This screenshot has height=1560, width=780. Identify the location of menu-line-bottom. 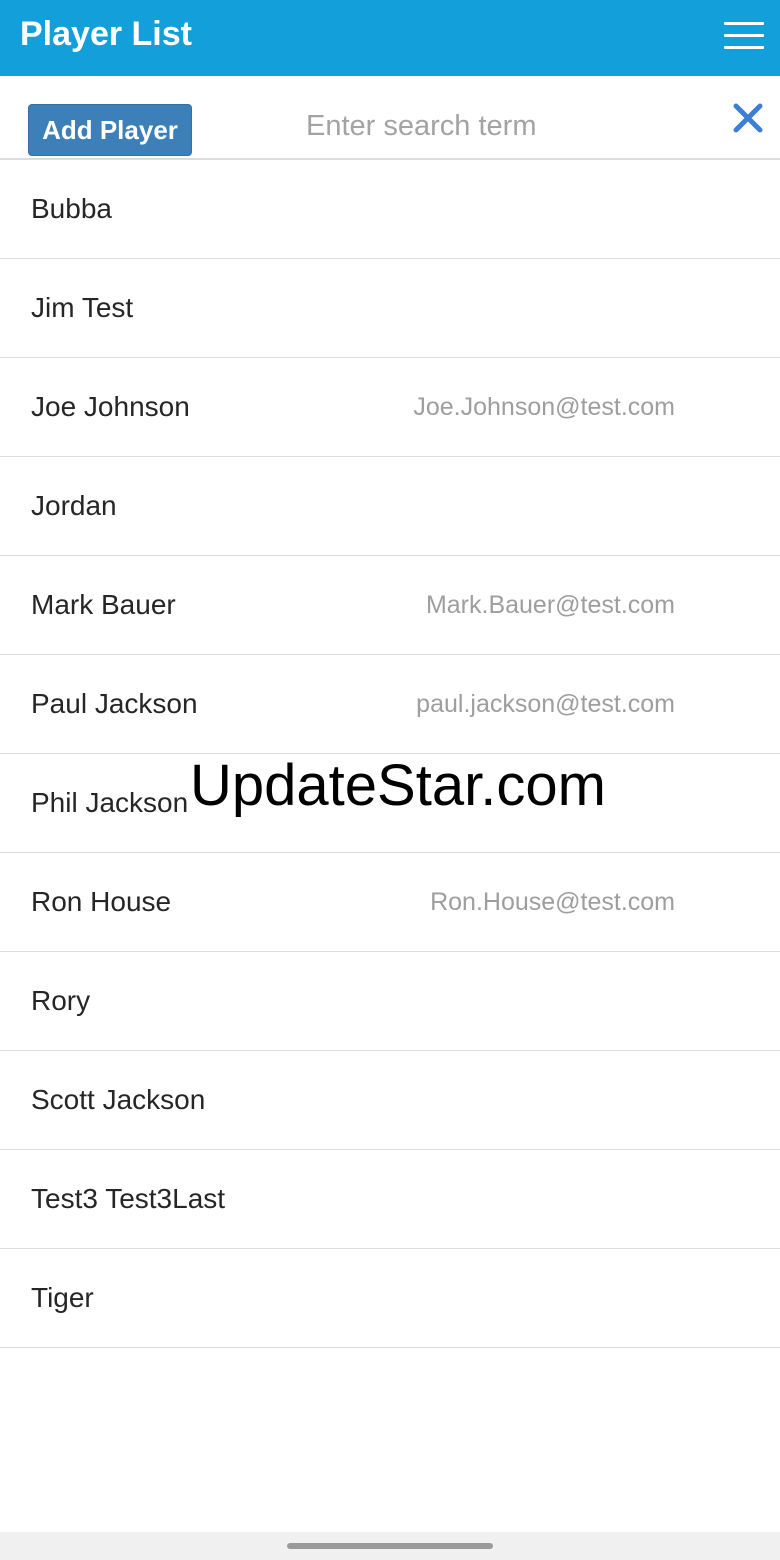
(744, 47).